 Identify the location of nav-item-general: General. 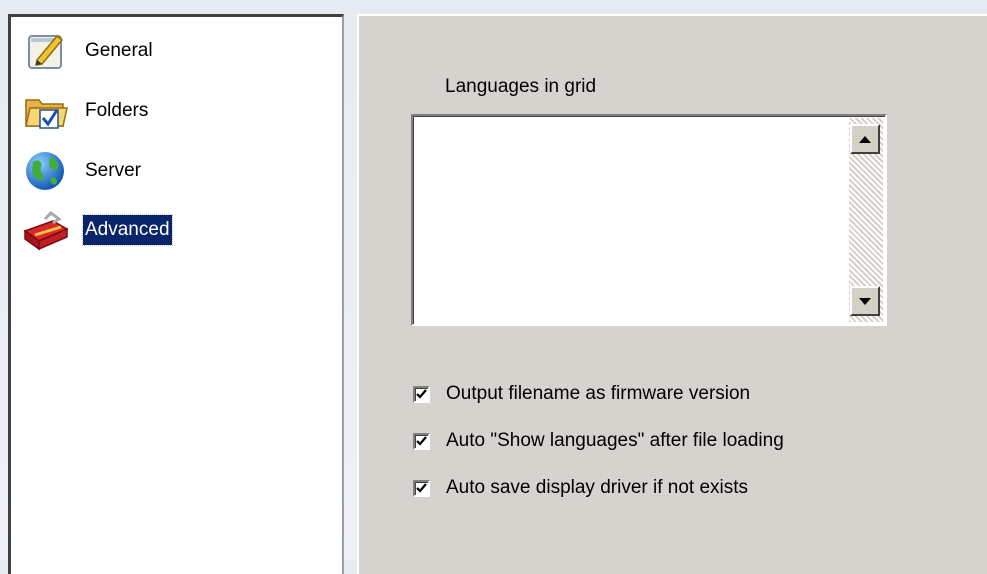
(89, 51).